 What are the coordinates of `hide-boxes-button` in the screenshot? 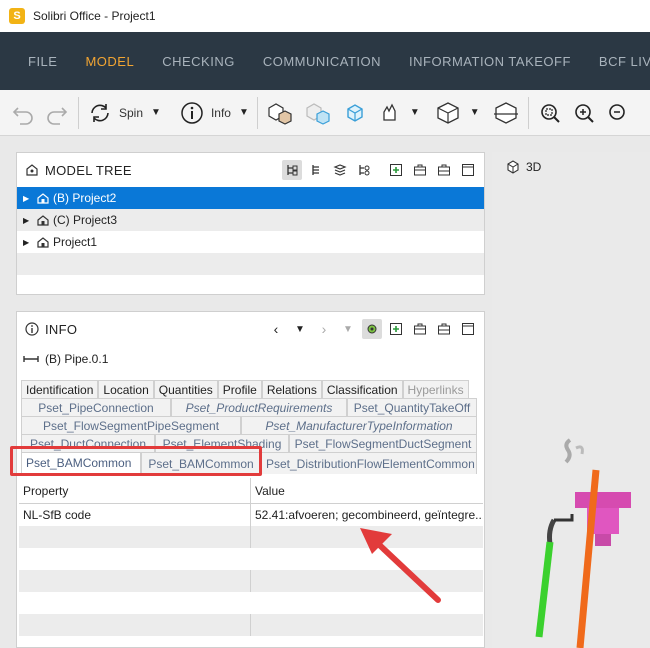 It's located at (319, 113).